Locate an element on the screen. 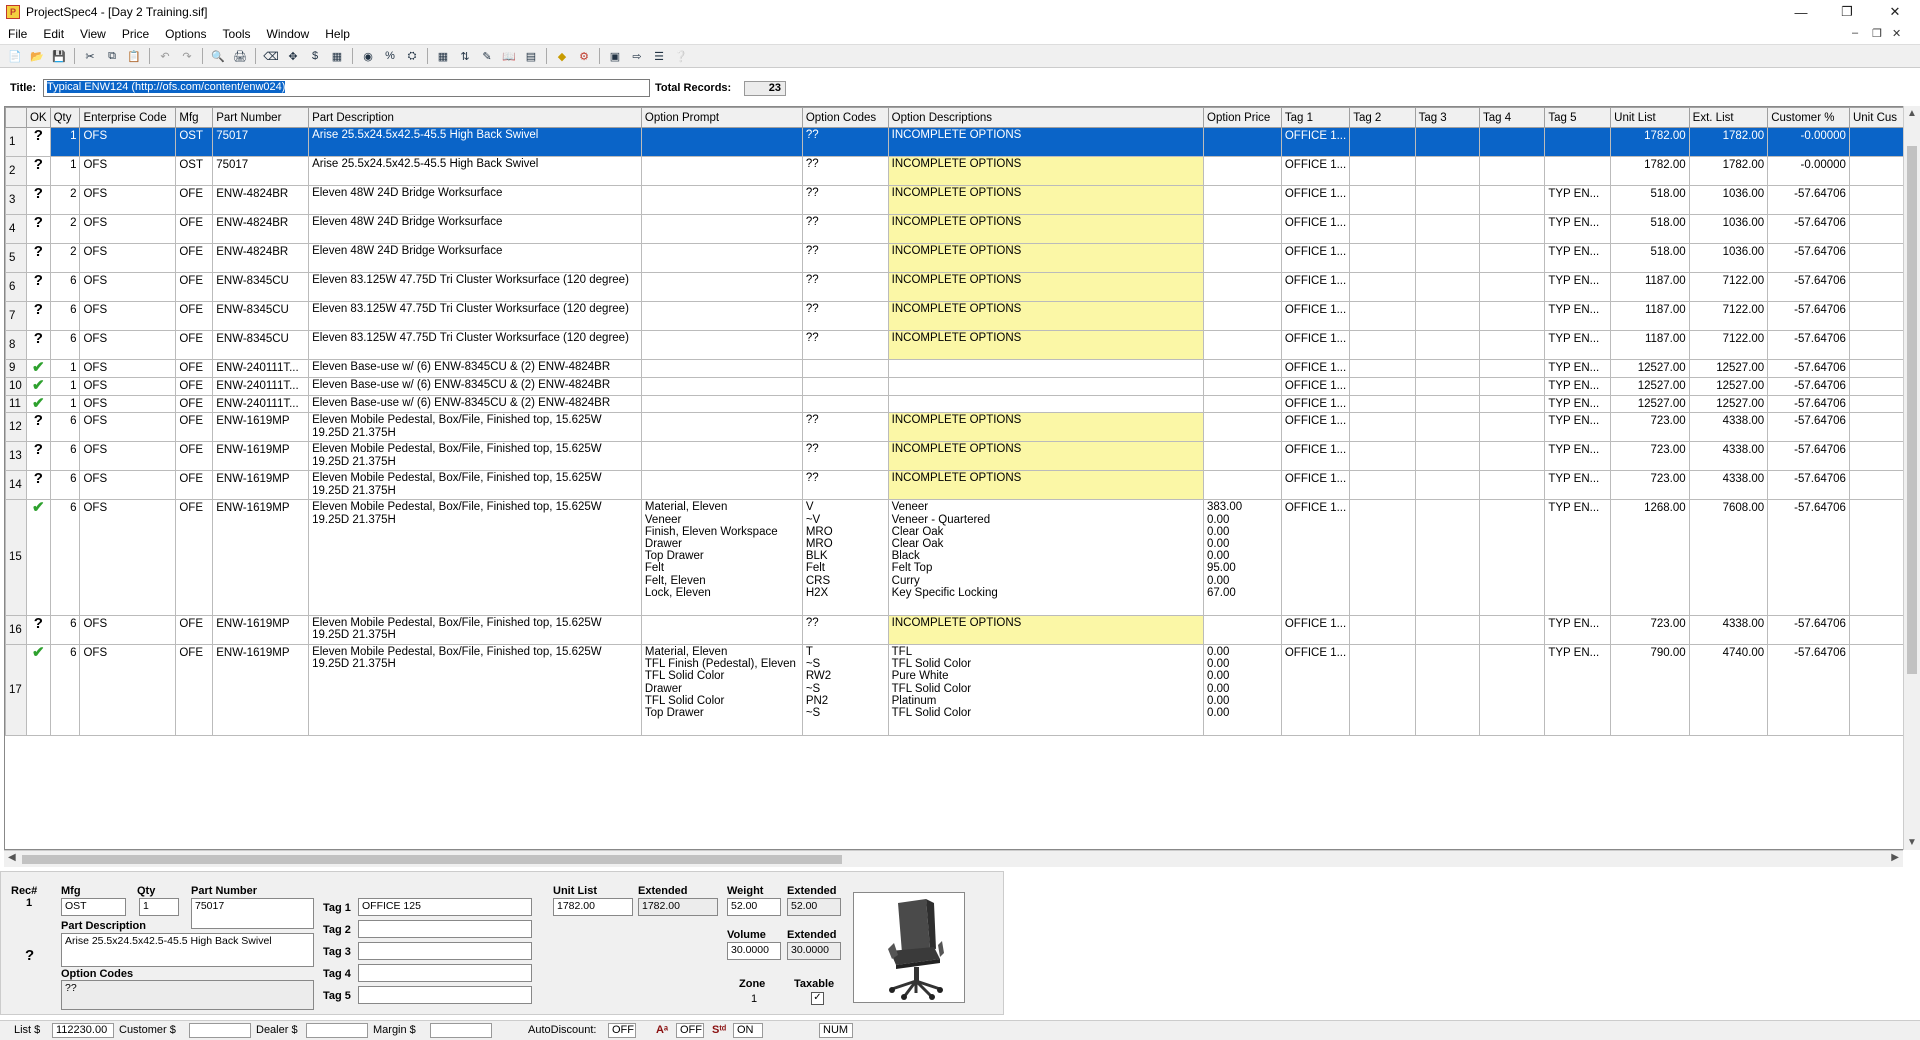  row-number: 8 is located at coordinates (16, 345).